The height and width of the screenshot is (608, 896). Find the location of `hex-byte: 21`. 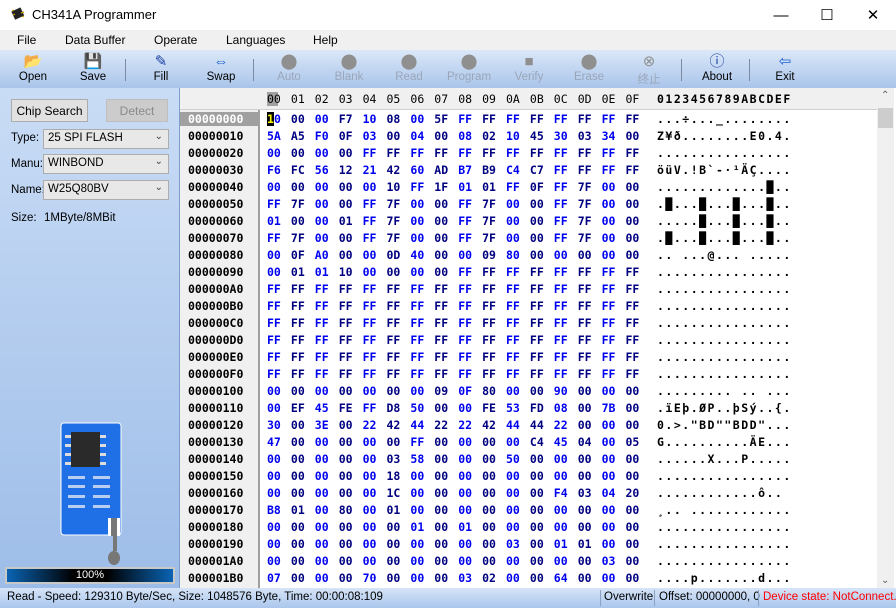

hex-byte: 21 is located at coordinates (370, 170).